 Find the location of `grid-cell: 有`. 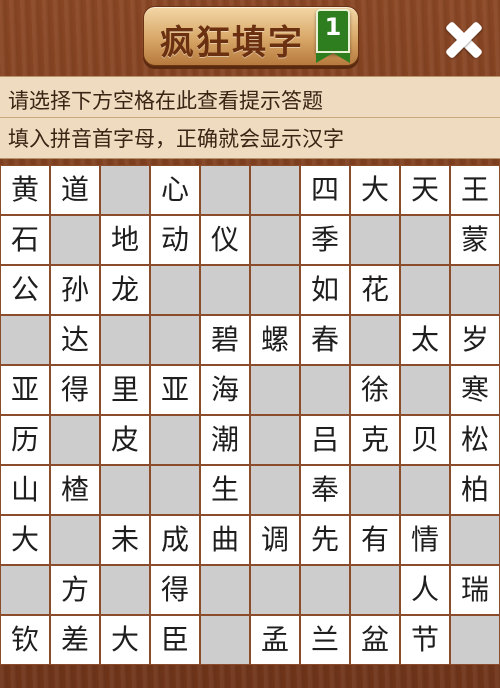

grid-cell: 有 is located at coordinates (375, 540).